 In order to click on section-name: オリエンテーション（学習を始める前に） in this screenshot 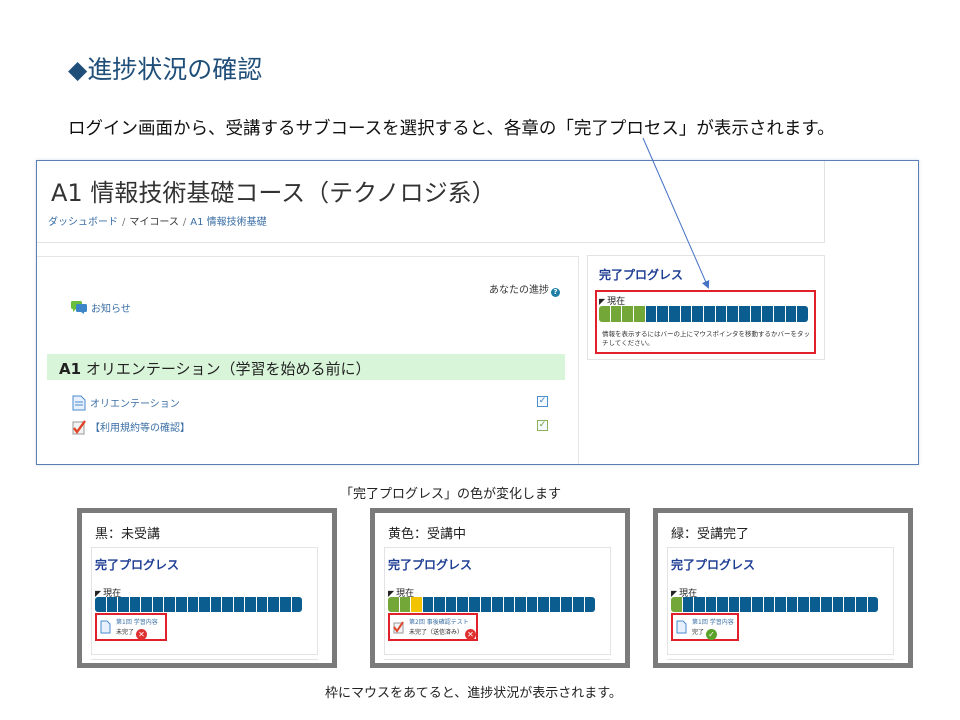, I will do `click(226, 369)`.